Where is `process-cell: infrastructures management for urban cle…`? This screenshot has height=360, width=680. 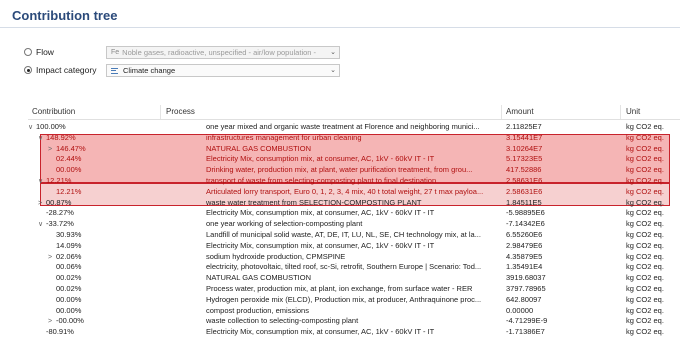 process-cell: infrastructures management for urban cle… is located at coordinates (284, 137).